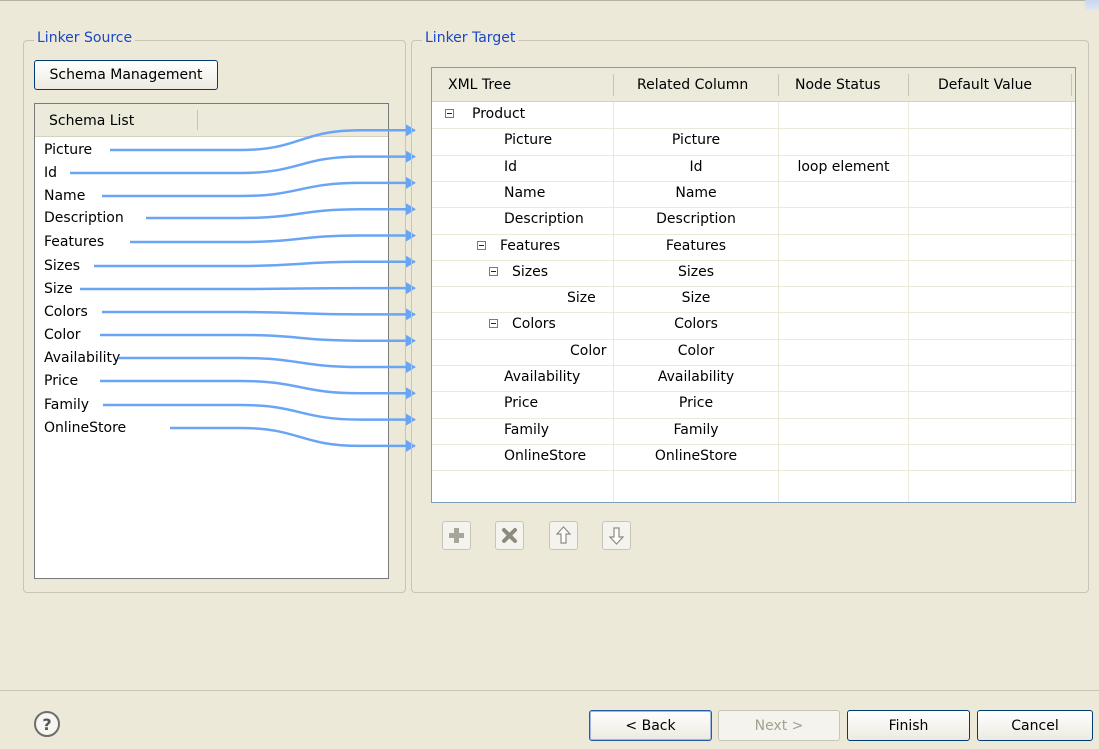 The height and width of the screenshot is (749, 1099). Describe the element at coordinates (545, 456) in the screenshot. I see `xml-tree-node: OnlineStore` at that location.